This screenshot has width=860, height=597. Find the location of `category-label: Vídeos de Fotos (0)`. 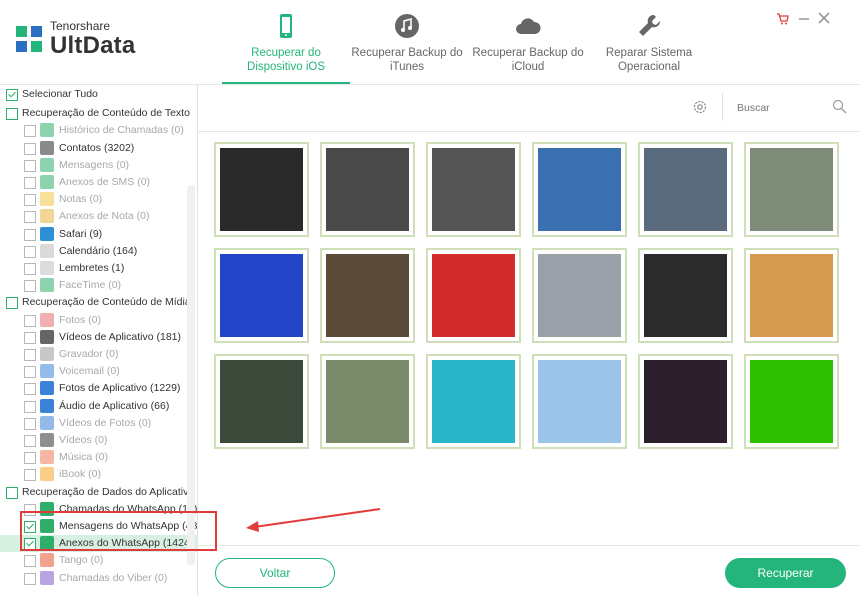

category-label: Vídeos de Fotos (0) is located at coordinates (105, 422).